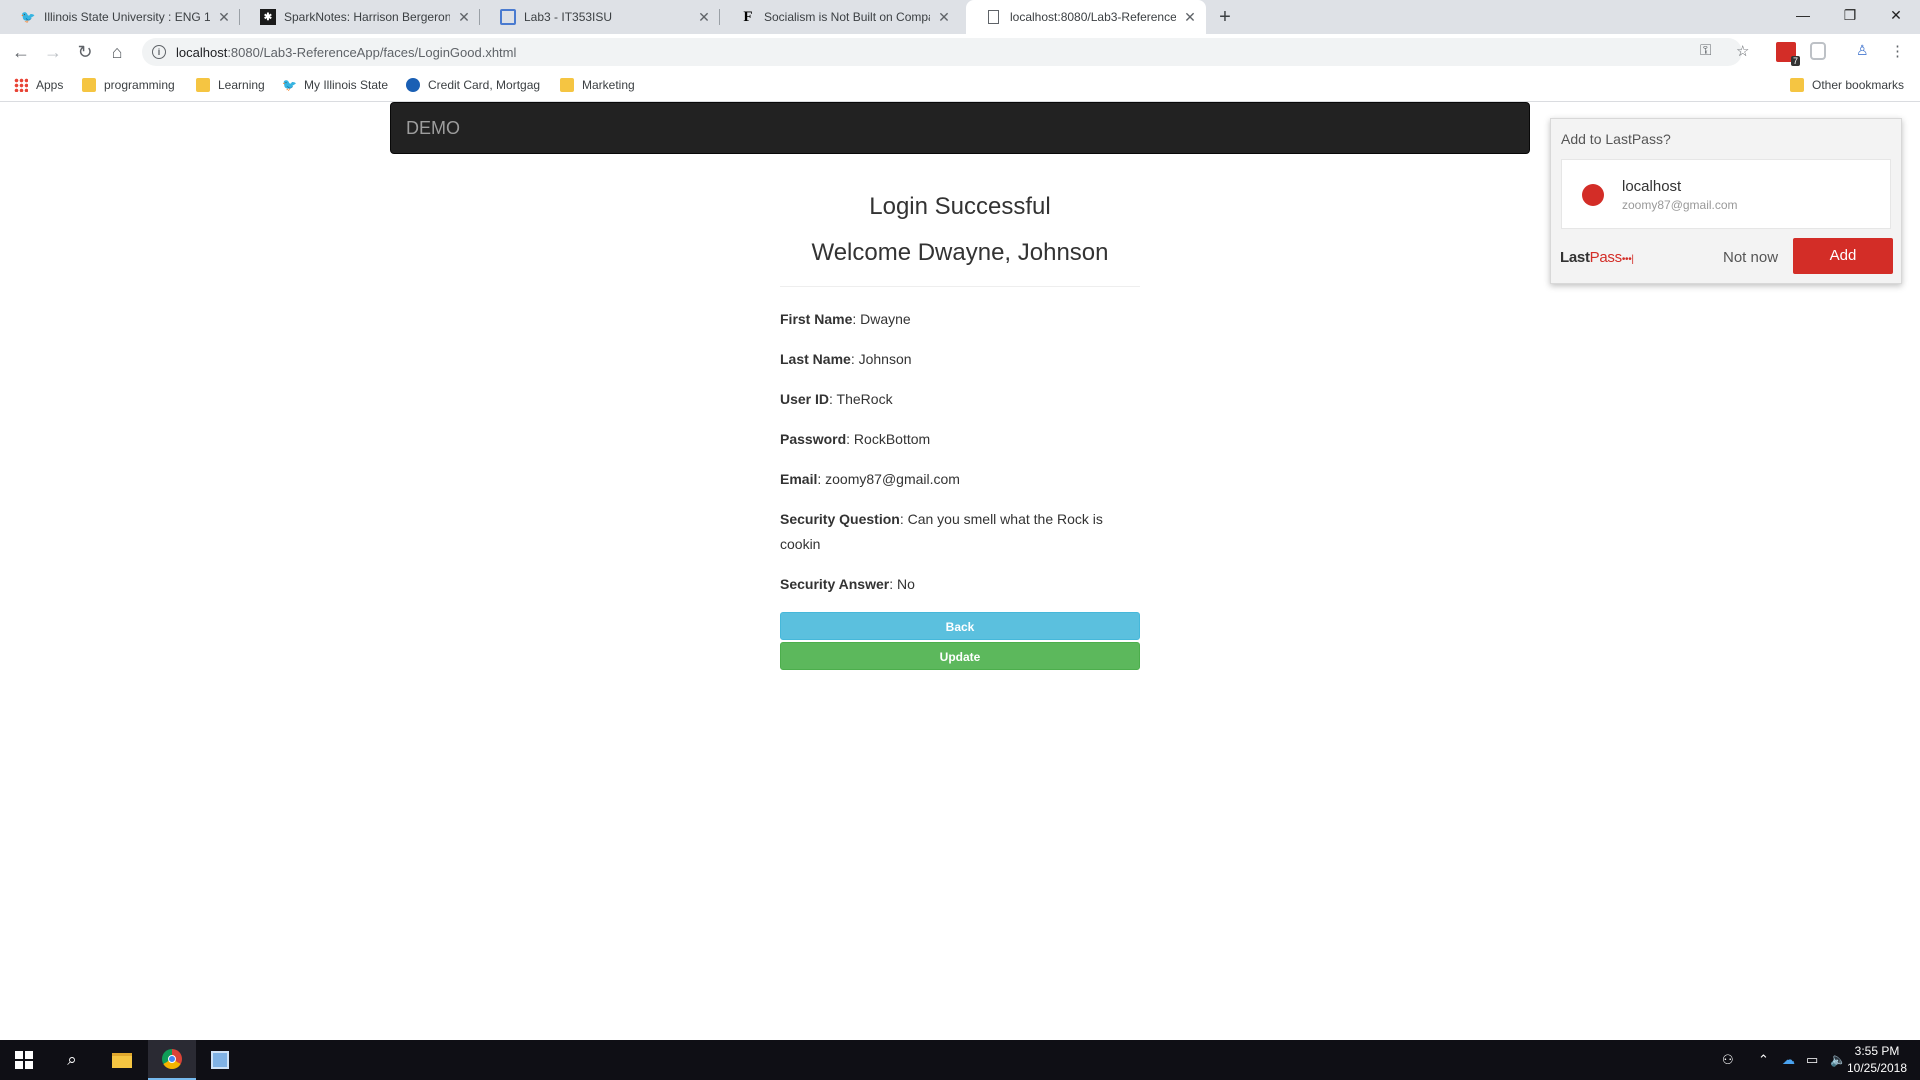  What do you see at coordinates (608, 85) in the screenshot?
I see `bookmark-label: Marketing` at bounding box center [608, 85].